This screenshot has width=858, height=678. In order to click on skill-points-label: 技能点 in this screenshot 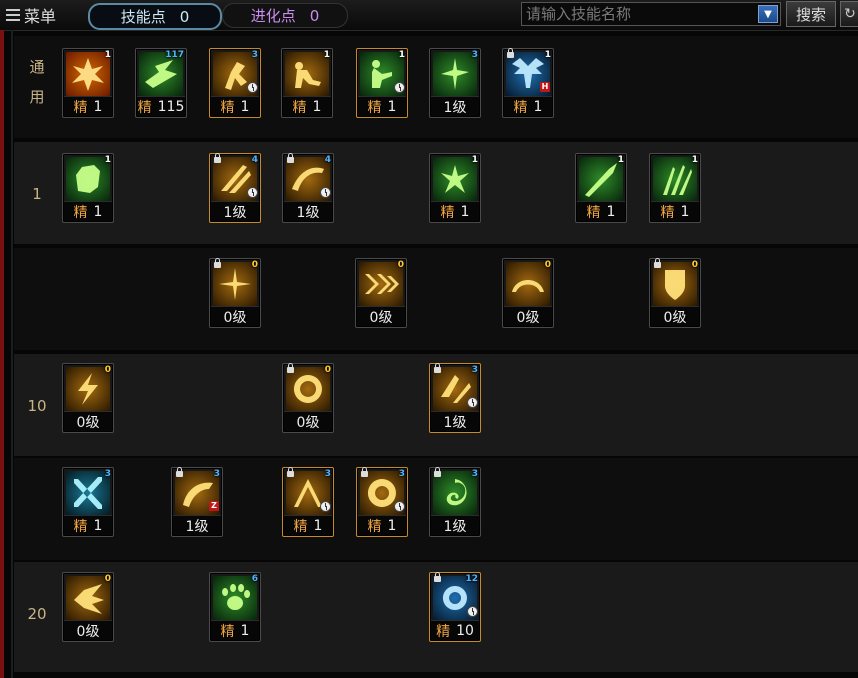, I will do `click(143, 17)`.